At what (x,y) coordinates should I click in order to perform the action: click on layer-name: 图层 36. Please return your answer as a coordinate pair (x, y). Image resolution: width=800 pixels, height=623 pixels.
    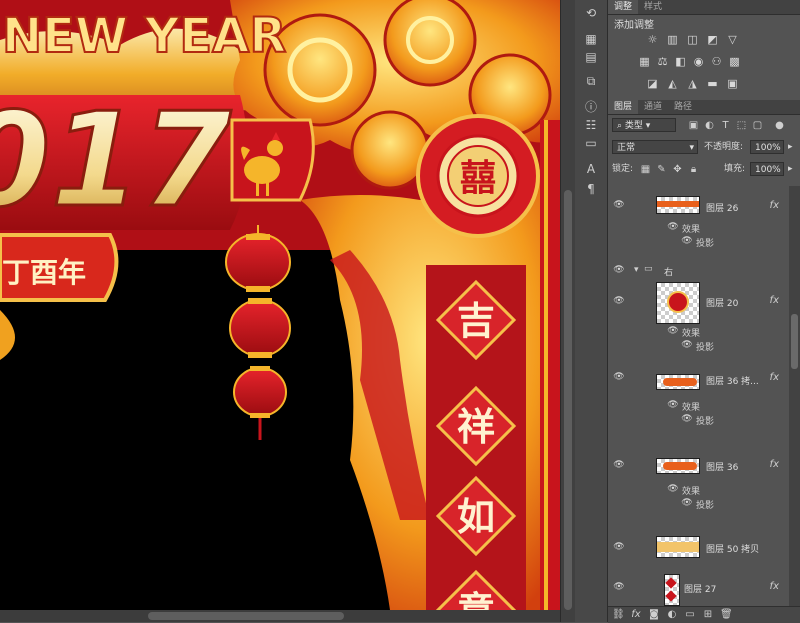
    Looking at the image, I should click on (722, 466).